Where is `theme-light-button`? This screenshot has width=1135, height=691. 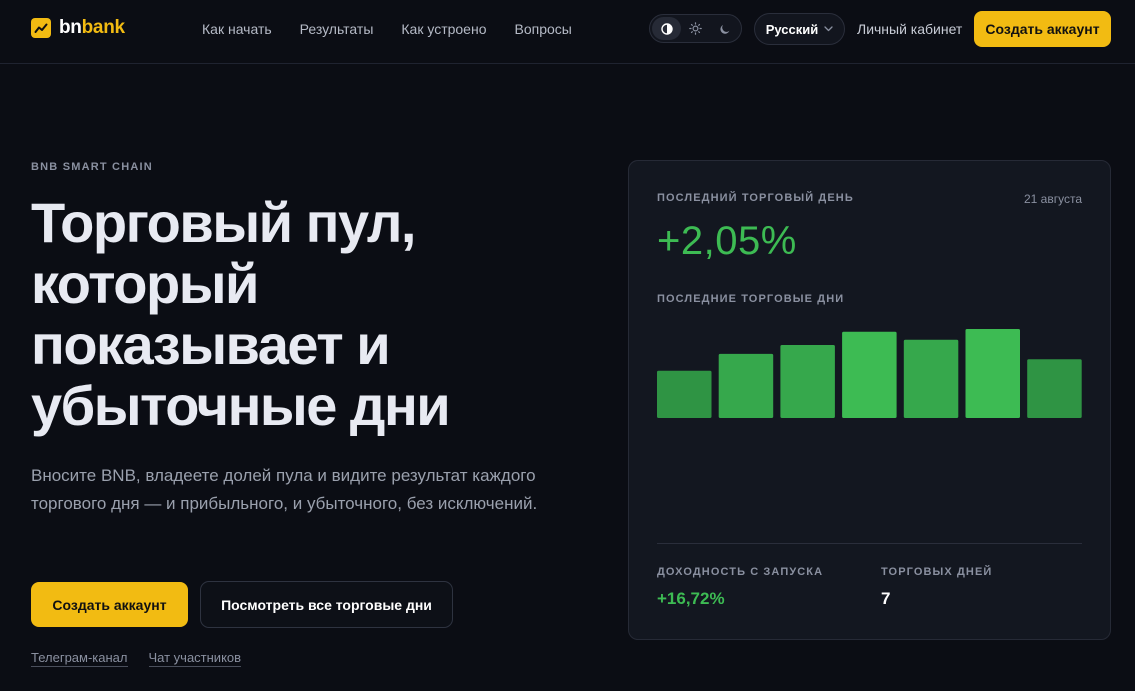
theme-light-button is located at coordinates (695, 28).